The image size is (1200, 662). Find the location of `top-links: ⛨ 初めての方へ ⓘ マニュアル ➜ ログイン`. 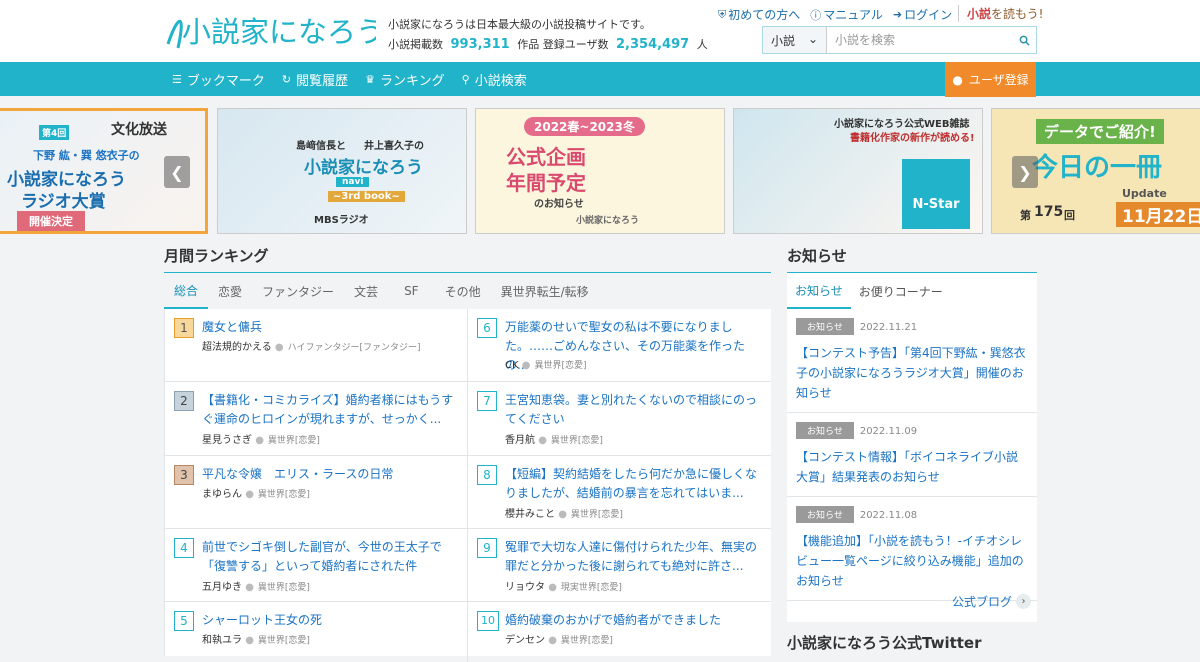

top-links: ⛨ 初めての方へ ⓘ マニュアル ➜ ログイン is located at coordinates (835, 14).